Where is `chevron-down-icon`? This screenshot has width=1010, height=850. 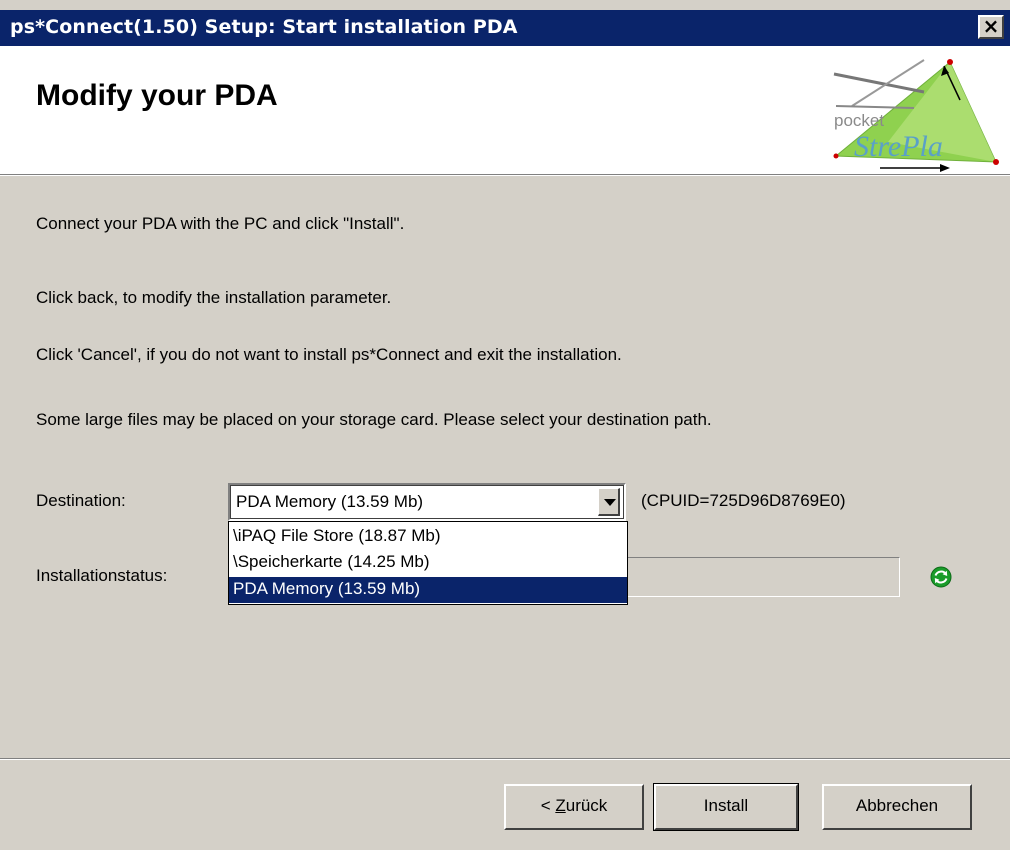
chevron-down-icon is located at coordinates (610, 502).